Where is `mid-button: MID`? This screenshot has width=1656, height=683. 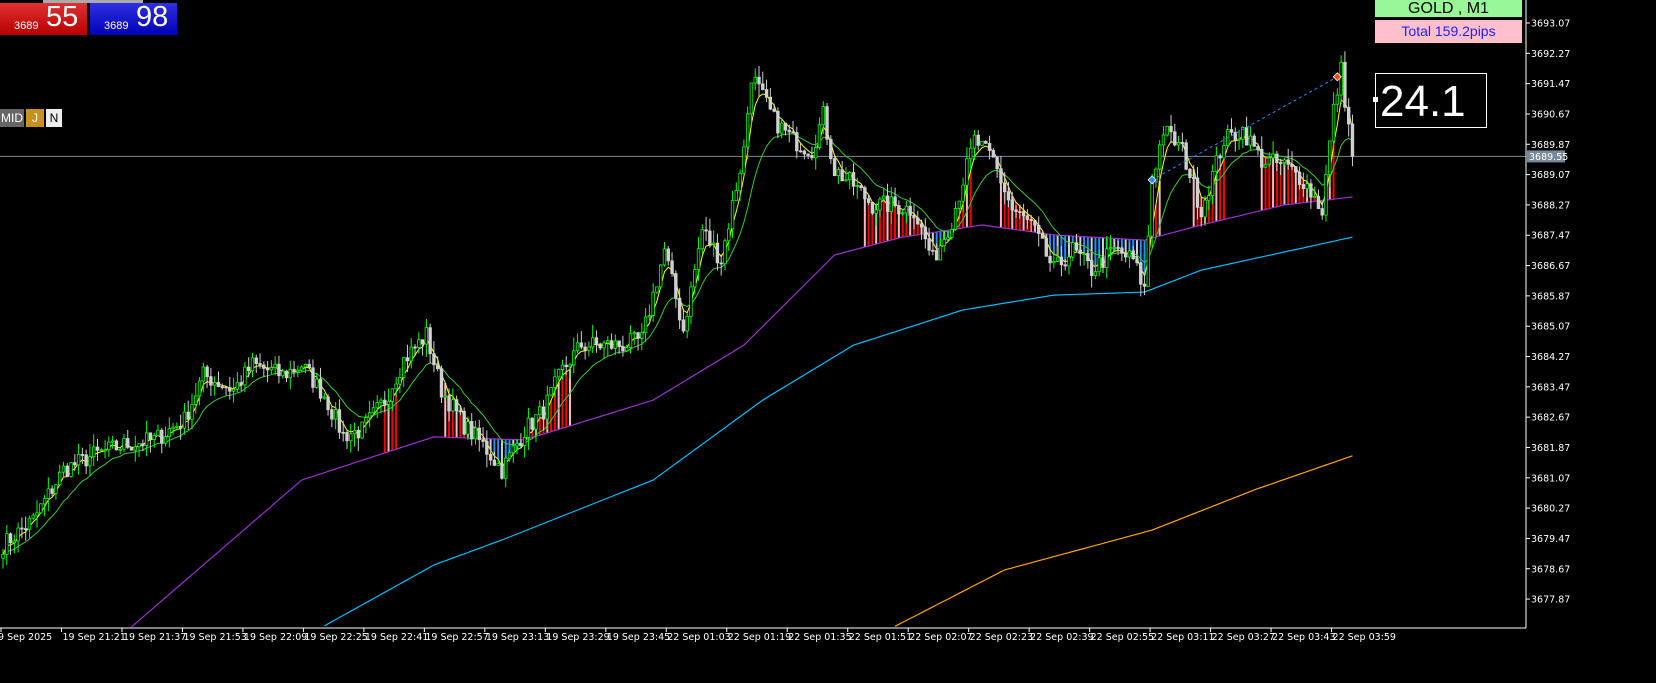
mid-button: MID is located at coordinates (12, 118).